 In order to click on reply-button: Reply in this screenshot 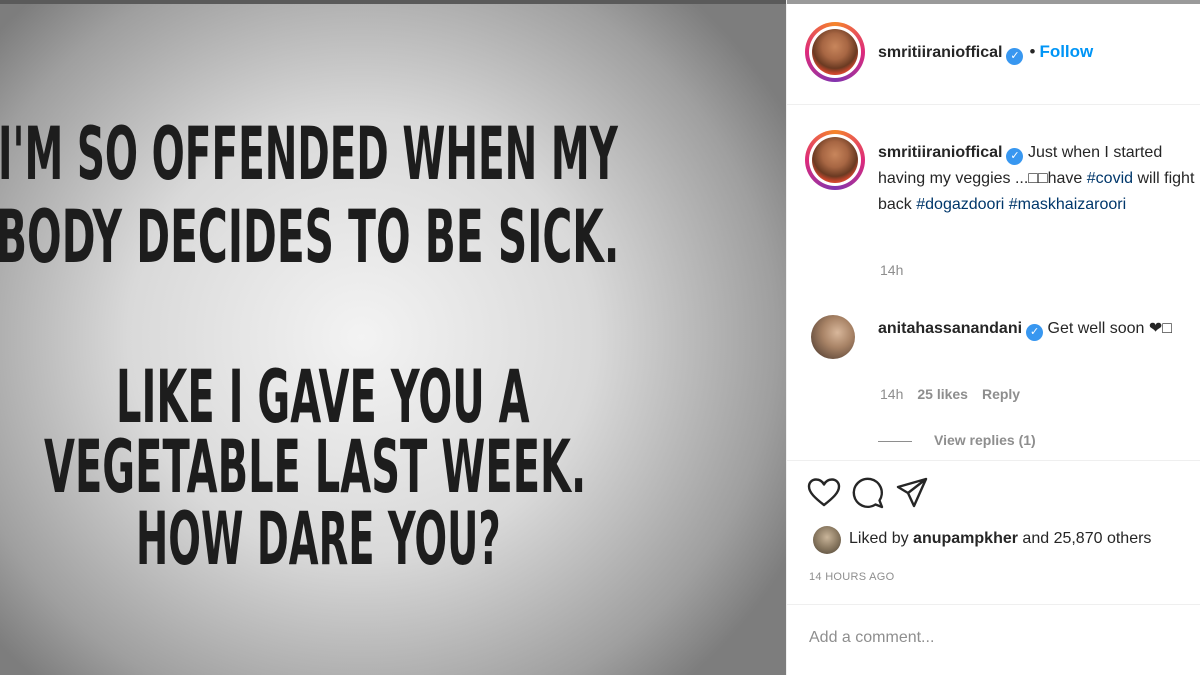, I will do `click(1001, 394)`.